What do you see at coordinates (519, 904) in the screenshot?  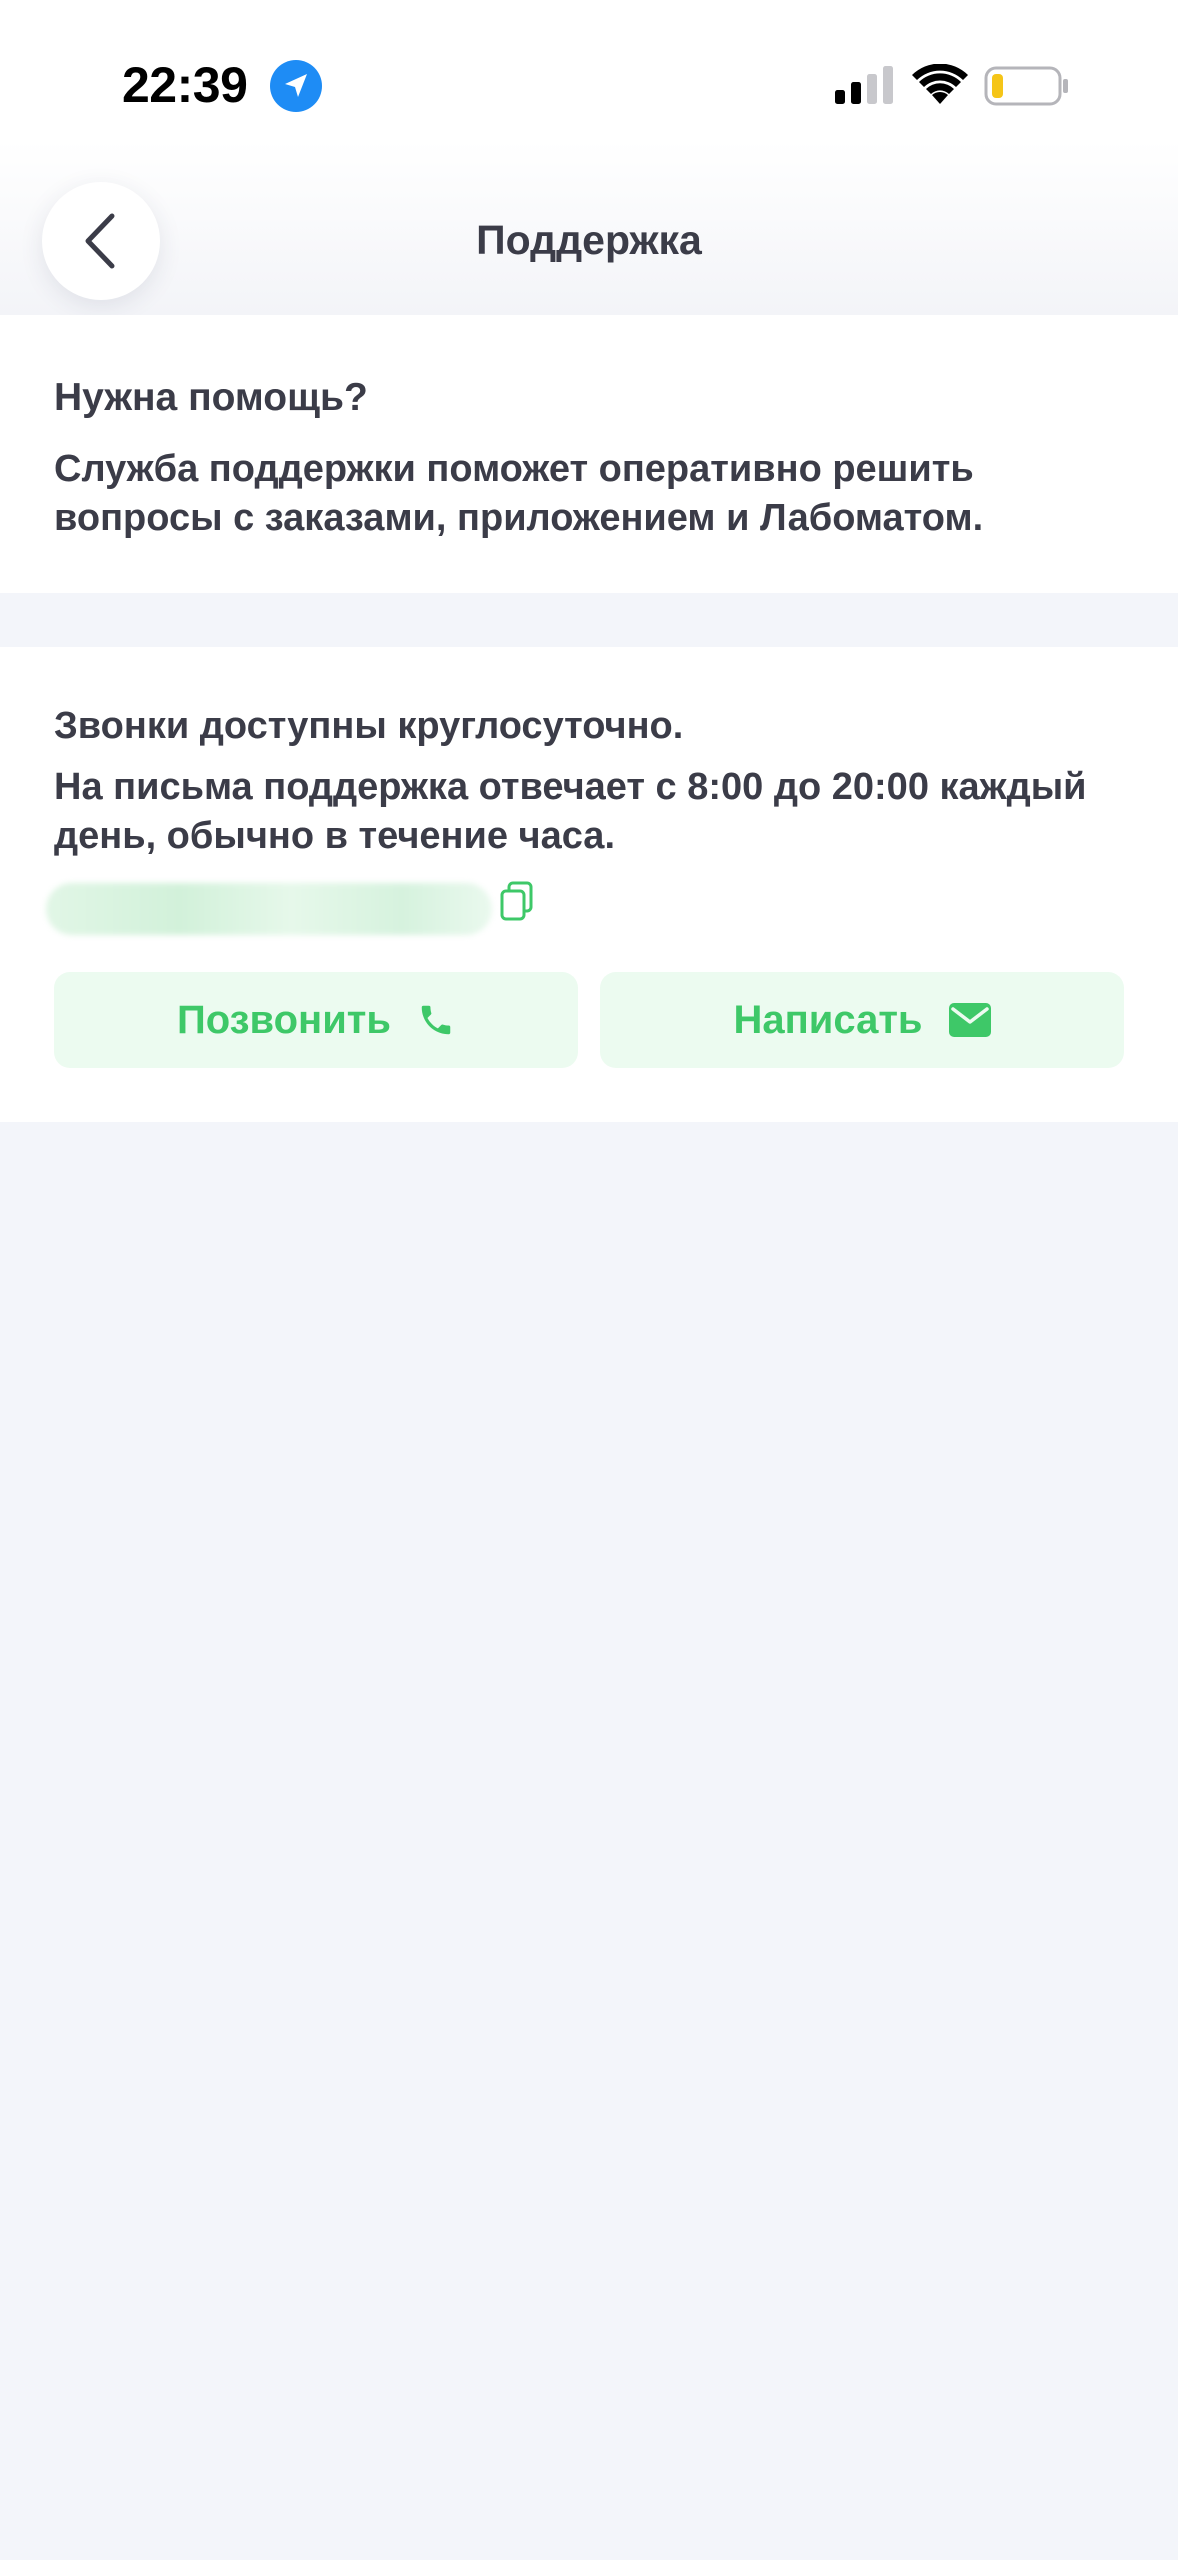 I see `copy-icon` at bounding box center [519, 904].